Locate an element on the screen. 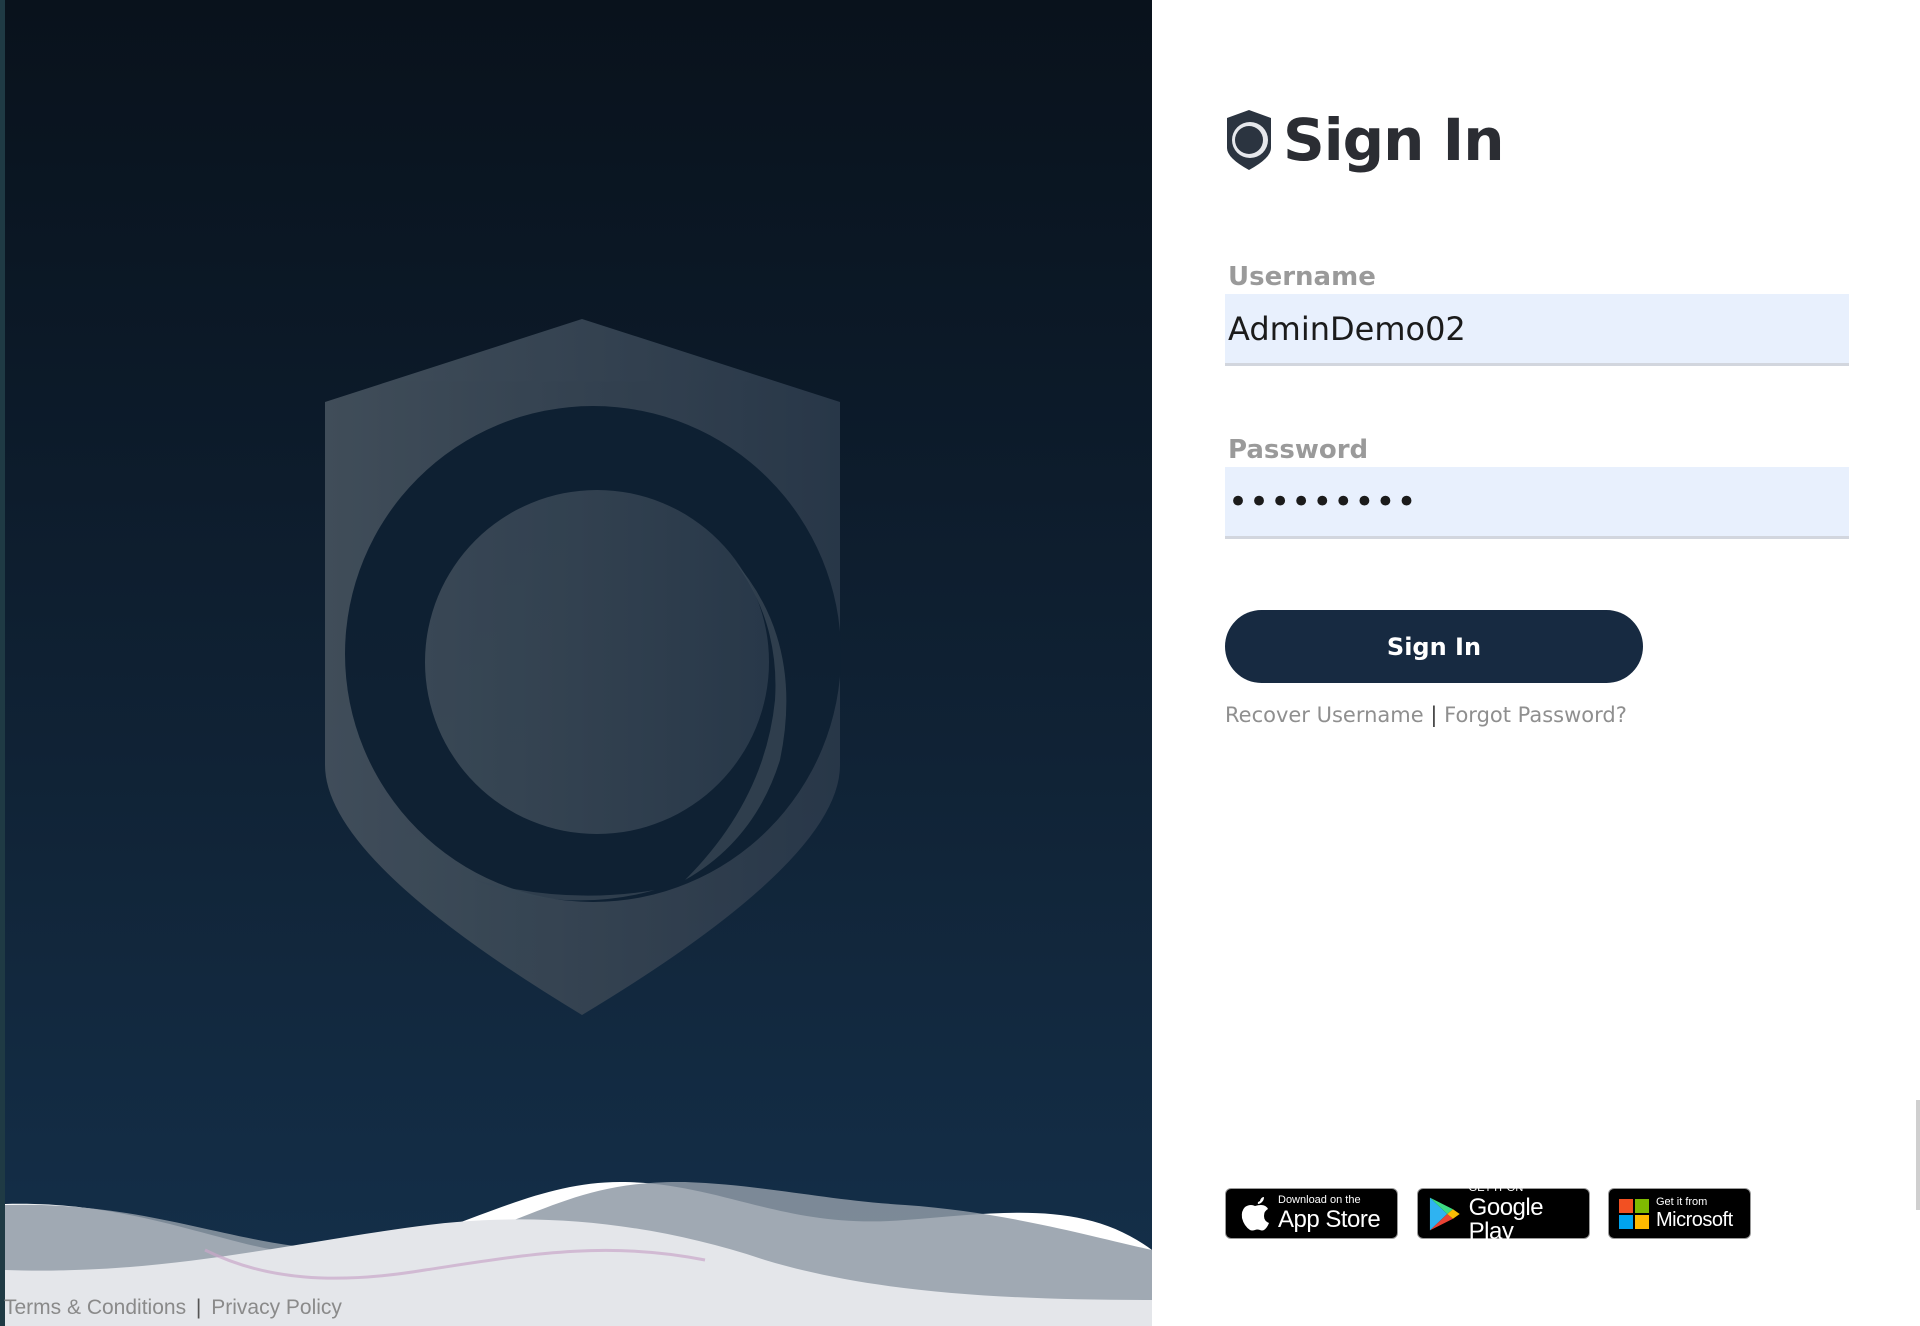  app-store-small-text: Download on the is located at coordinates (1319, 1200).